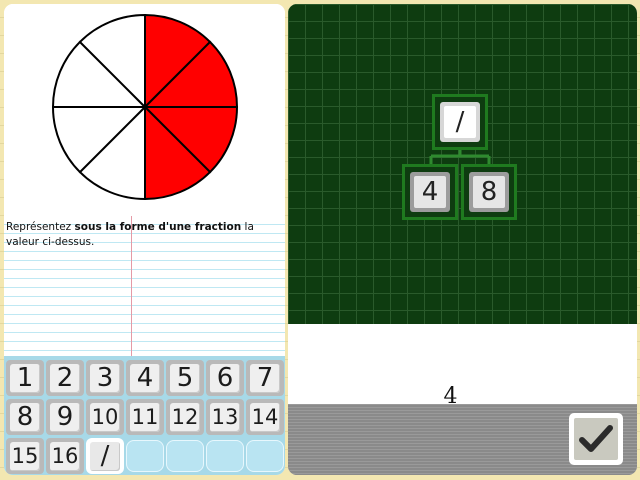 The image size is (640, 480). I want to click on numerator-tile: 4, so click(430, 192).